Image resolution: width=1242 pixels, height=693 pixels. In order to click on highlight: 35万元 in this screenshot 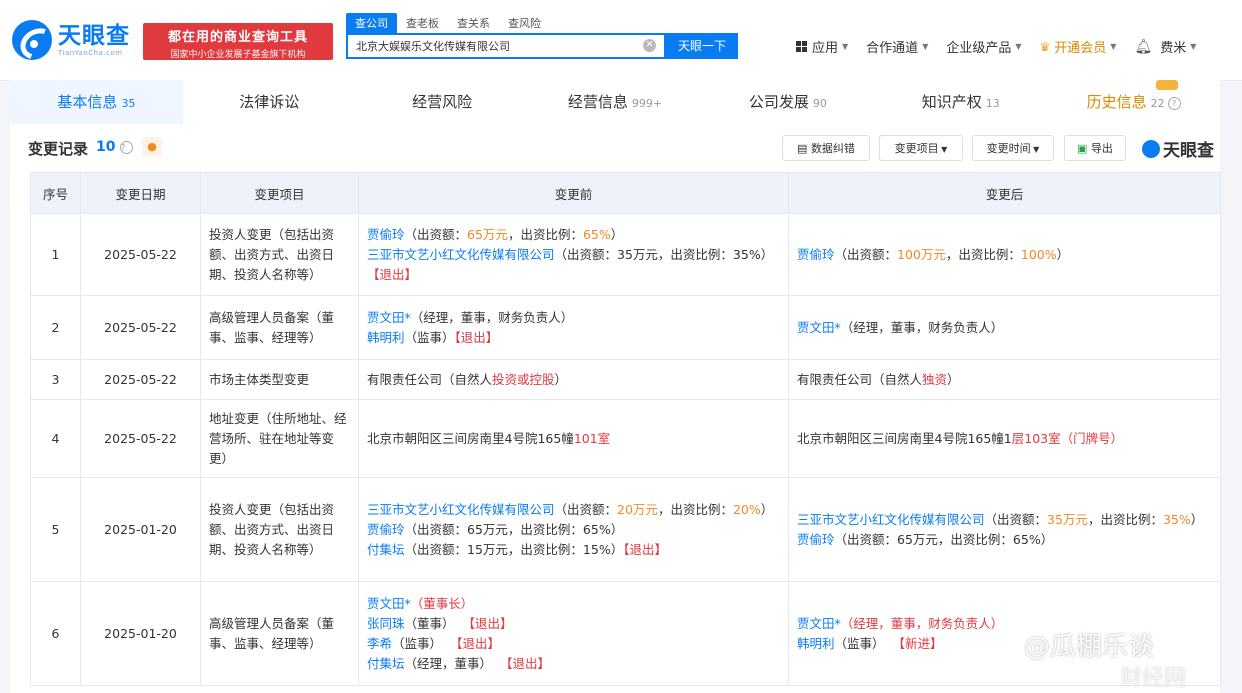, I will do `click(1067, 519)`.